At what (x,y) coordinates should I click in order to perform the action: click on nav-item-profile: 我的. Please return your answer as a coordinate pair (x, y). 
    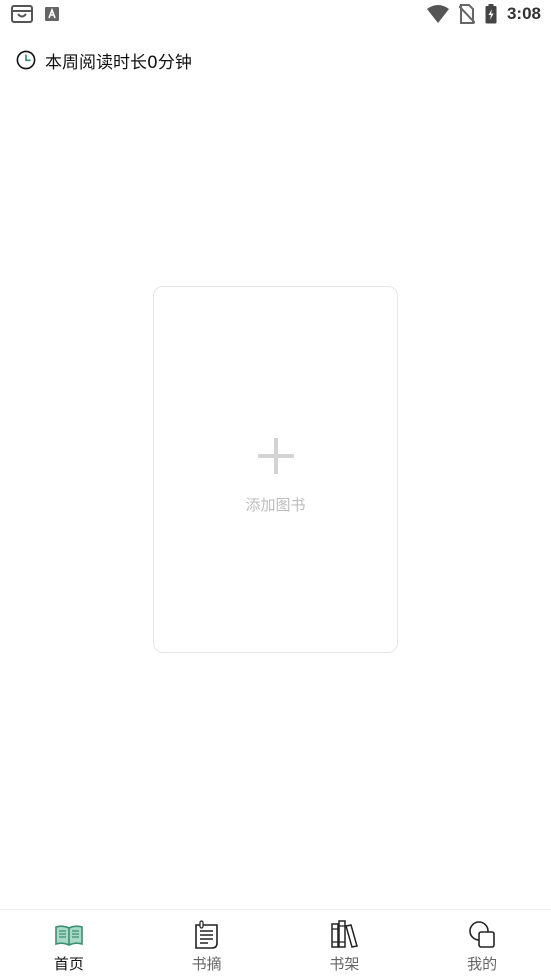
    Looking at the image, I should click on (482, 944).